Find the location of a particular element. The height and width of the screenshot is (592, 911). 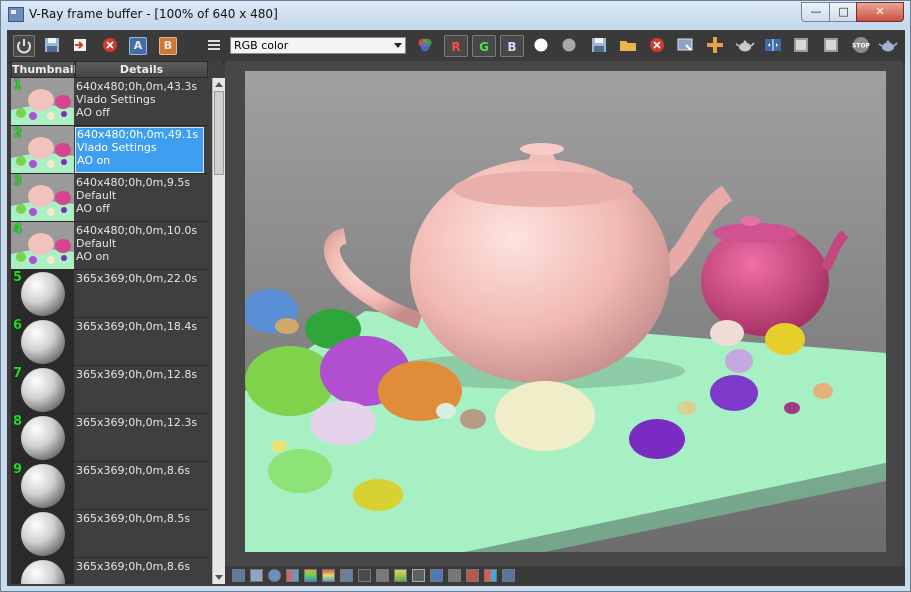

history-ao-label: AO on is located at coordinates (94, 160).